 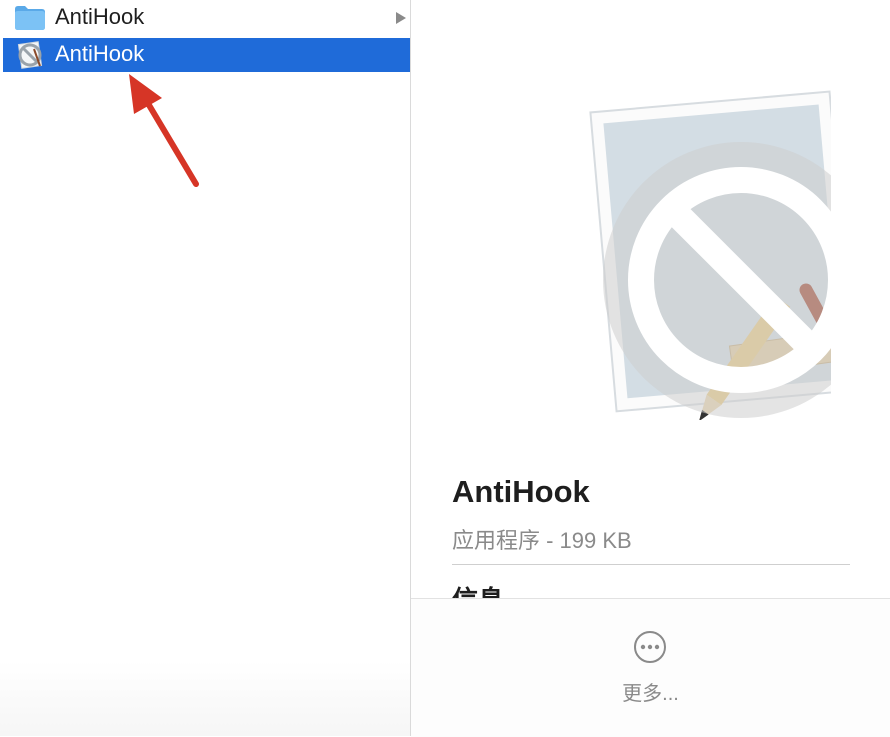 I want to click on folder-icon, so click(x=30, y=17).